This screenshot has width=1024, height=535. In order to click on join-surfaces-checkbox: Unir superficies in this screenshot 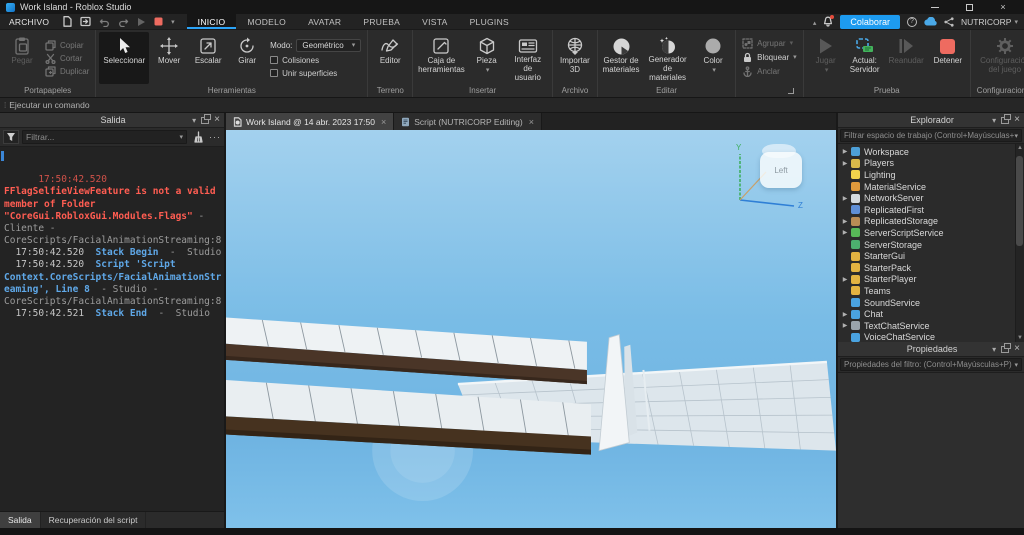, I will do `click(315, 73)`.